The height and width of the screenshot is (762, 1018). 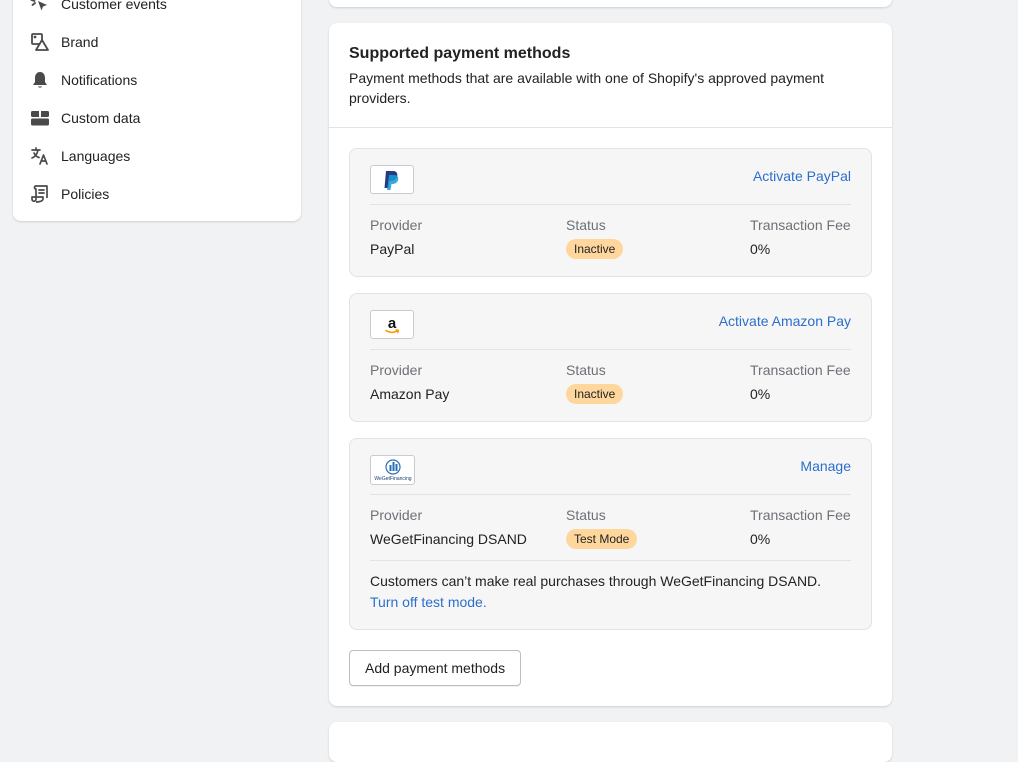 I want to click on custom-data-icon, so click(x=40, y=118).